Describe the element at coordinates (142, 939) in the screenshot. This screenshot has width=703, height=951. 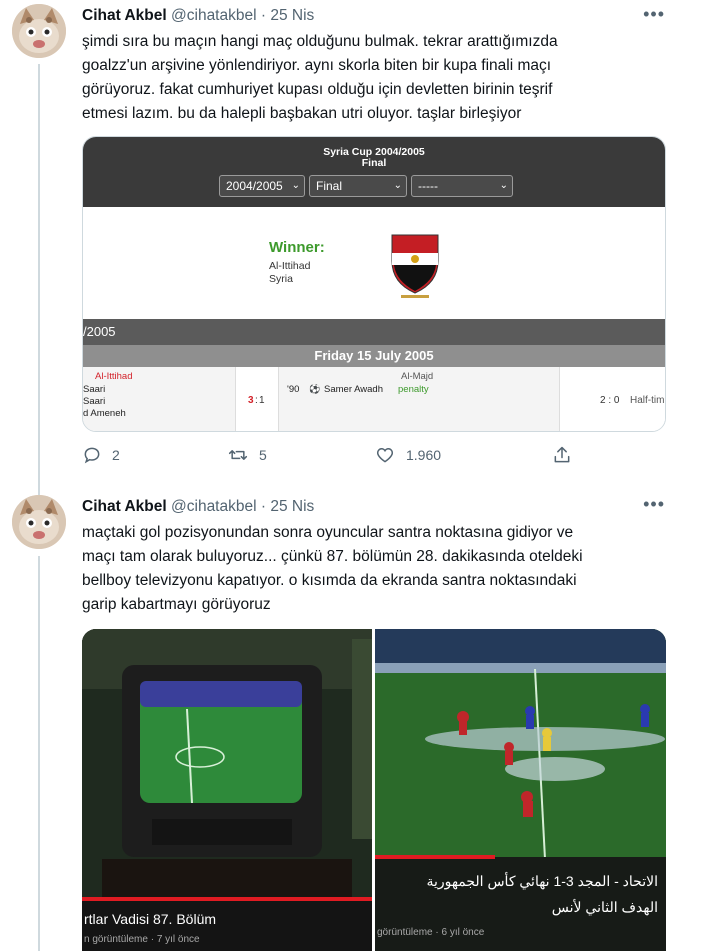
I see `video-meta: n görüntüleme · 7 yıl önce` at that location.